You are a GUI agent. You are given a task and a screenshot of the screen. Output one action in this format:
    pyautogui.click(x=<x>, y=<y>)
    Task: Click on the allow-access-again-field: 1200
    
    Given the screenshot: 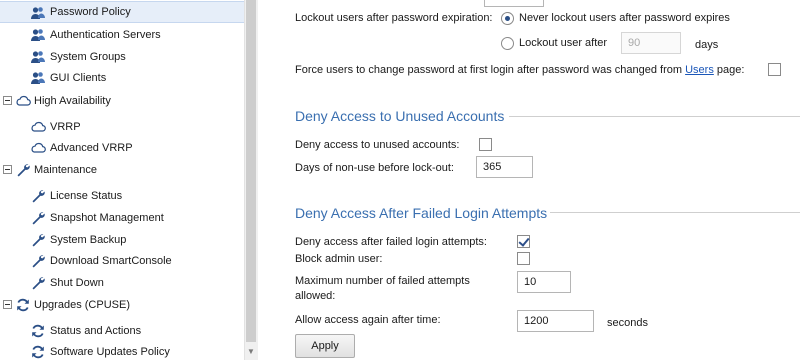 What is the action you would take?
    pyautogui.click(x=555, y=321)
    